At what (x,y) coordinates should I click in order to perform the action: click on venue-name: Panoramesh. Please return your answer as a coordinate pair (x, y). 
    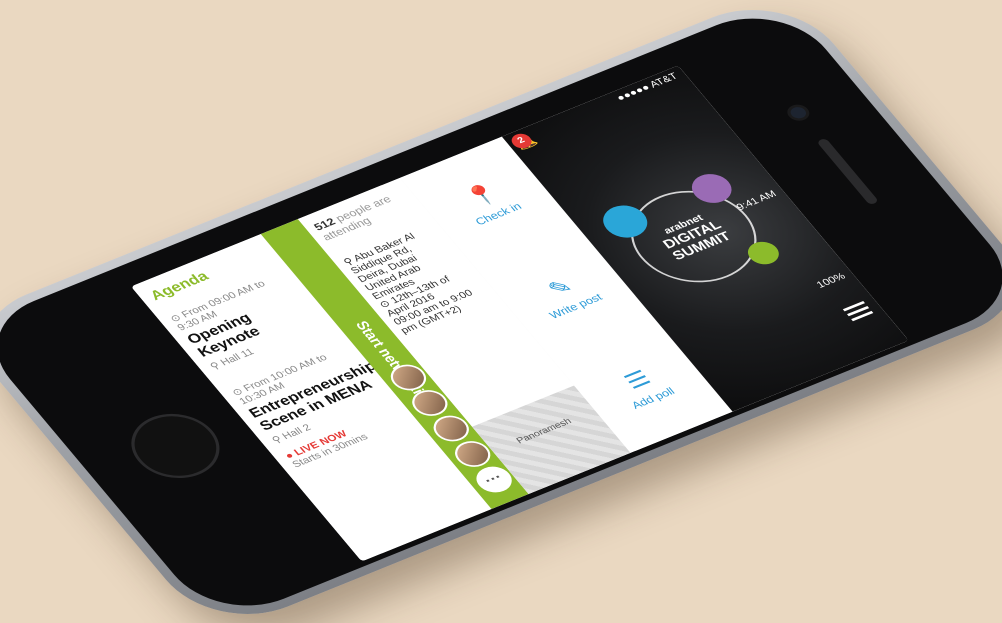
    Looking at the image, I should click on (544, 431).